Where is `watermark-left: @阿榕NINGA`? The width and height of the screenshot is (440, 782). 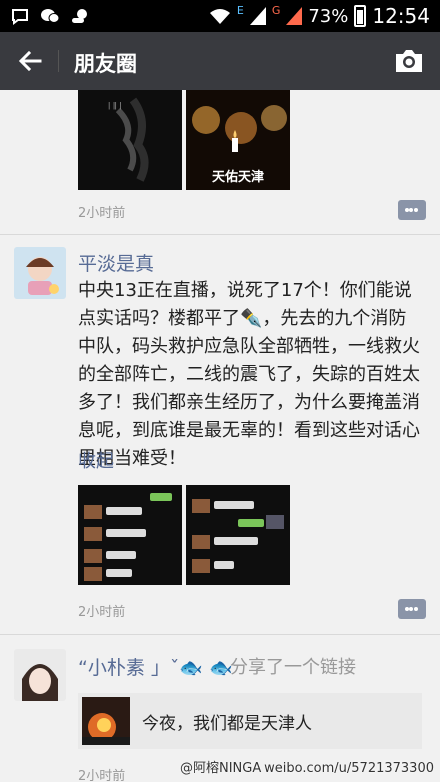
watermark-left: @阿榕NINGA is located at coordinates (221, 768).